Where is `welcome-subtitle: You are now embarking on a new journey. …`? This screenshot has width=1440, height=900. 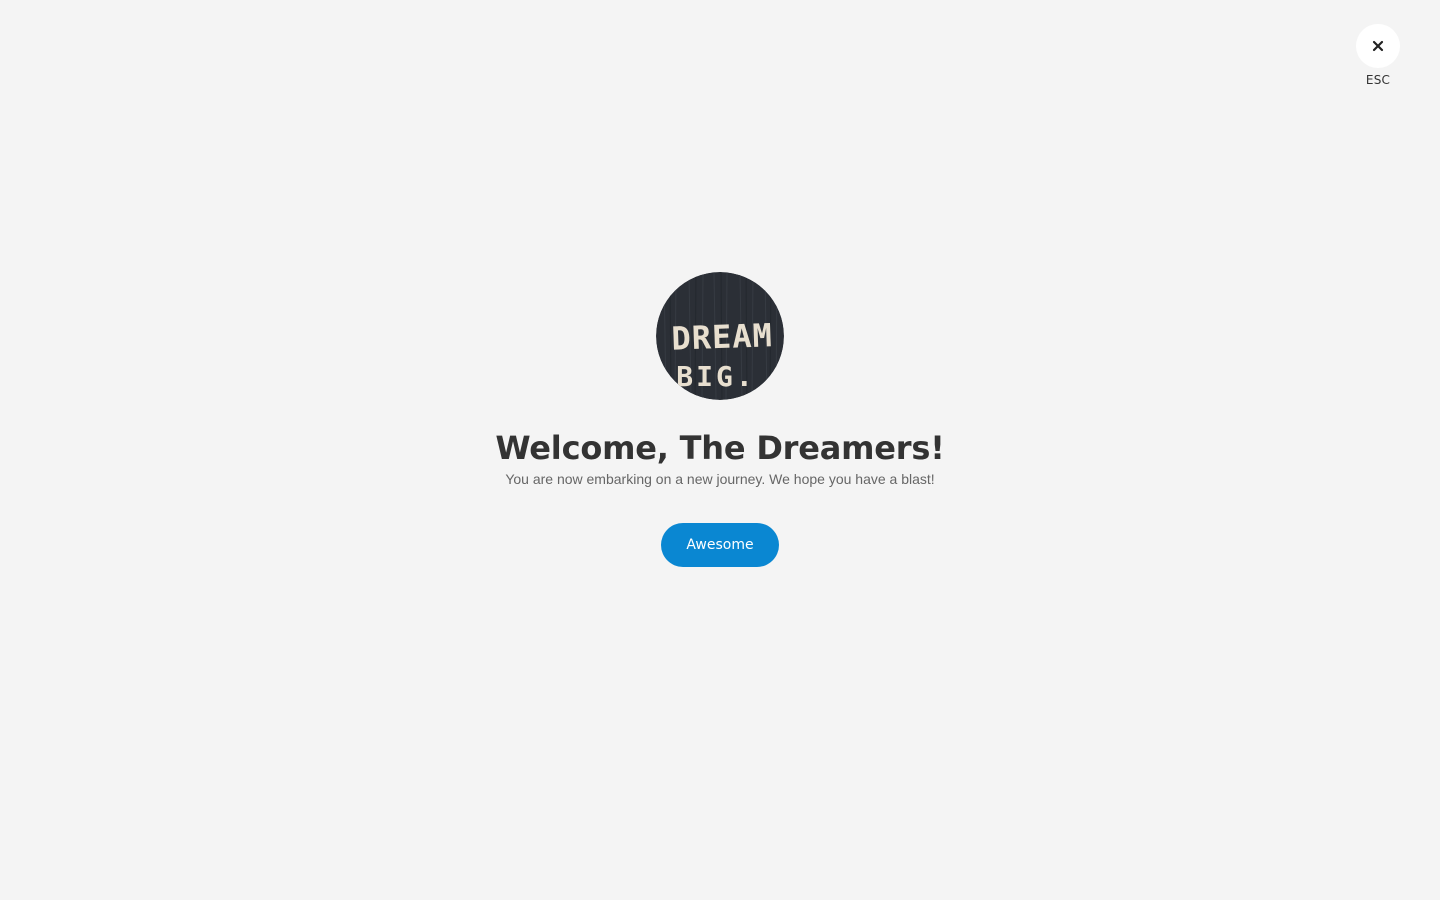 welcome-subtitle: You are now embarking on a new journey. … is located at coordinates (720, 479).